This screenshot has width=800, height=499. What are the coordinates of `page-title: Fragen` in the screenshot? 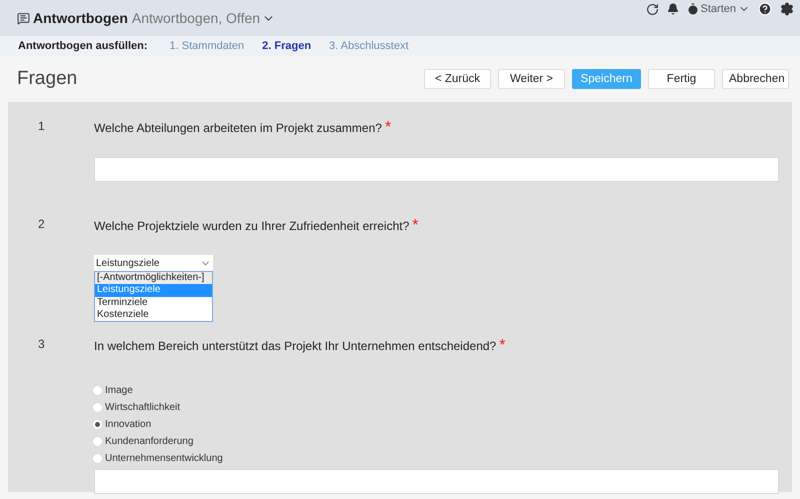 It's located at (47, 79).